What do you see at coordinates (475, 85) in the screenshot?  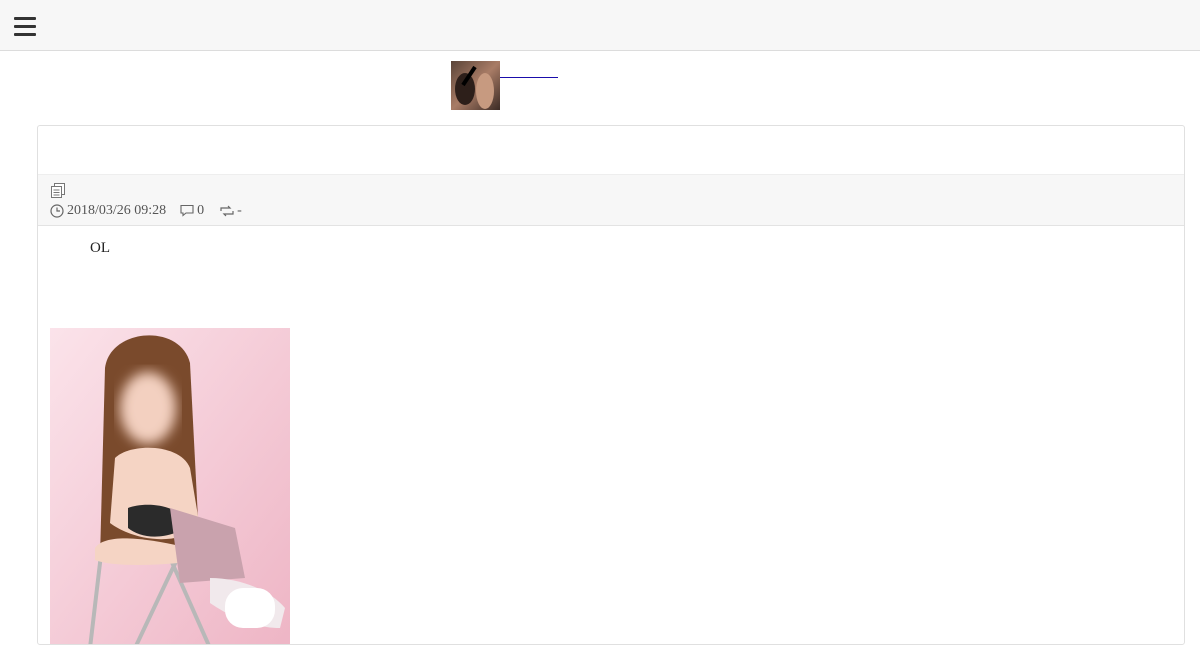 I see `banner-thumbnail` at bounding box center [475, 85].